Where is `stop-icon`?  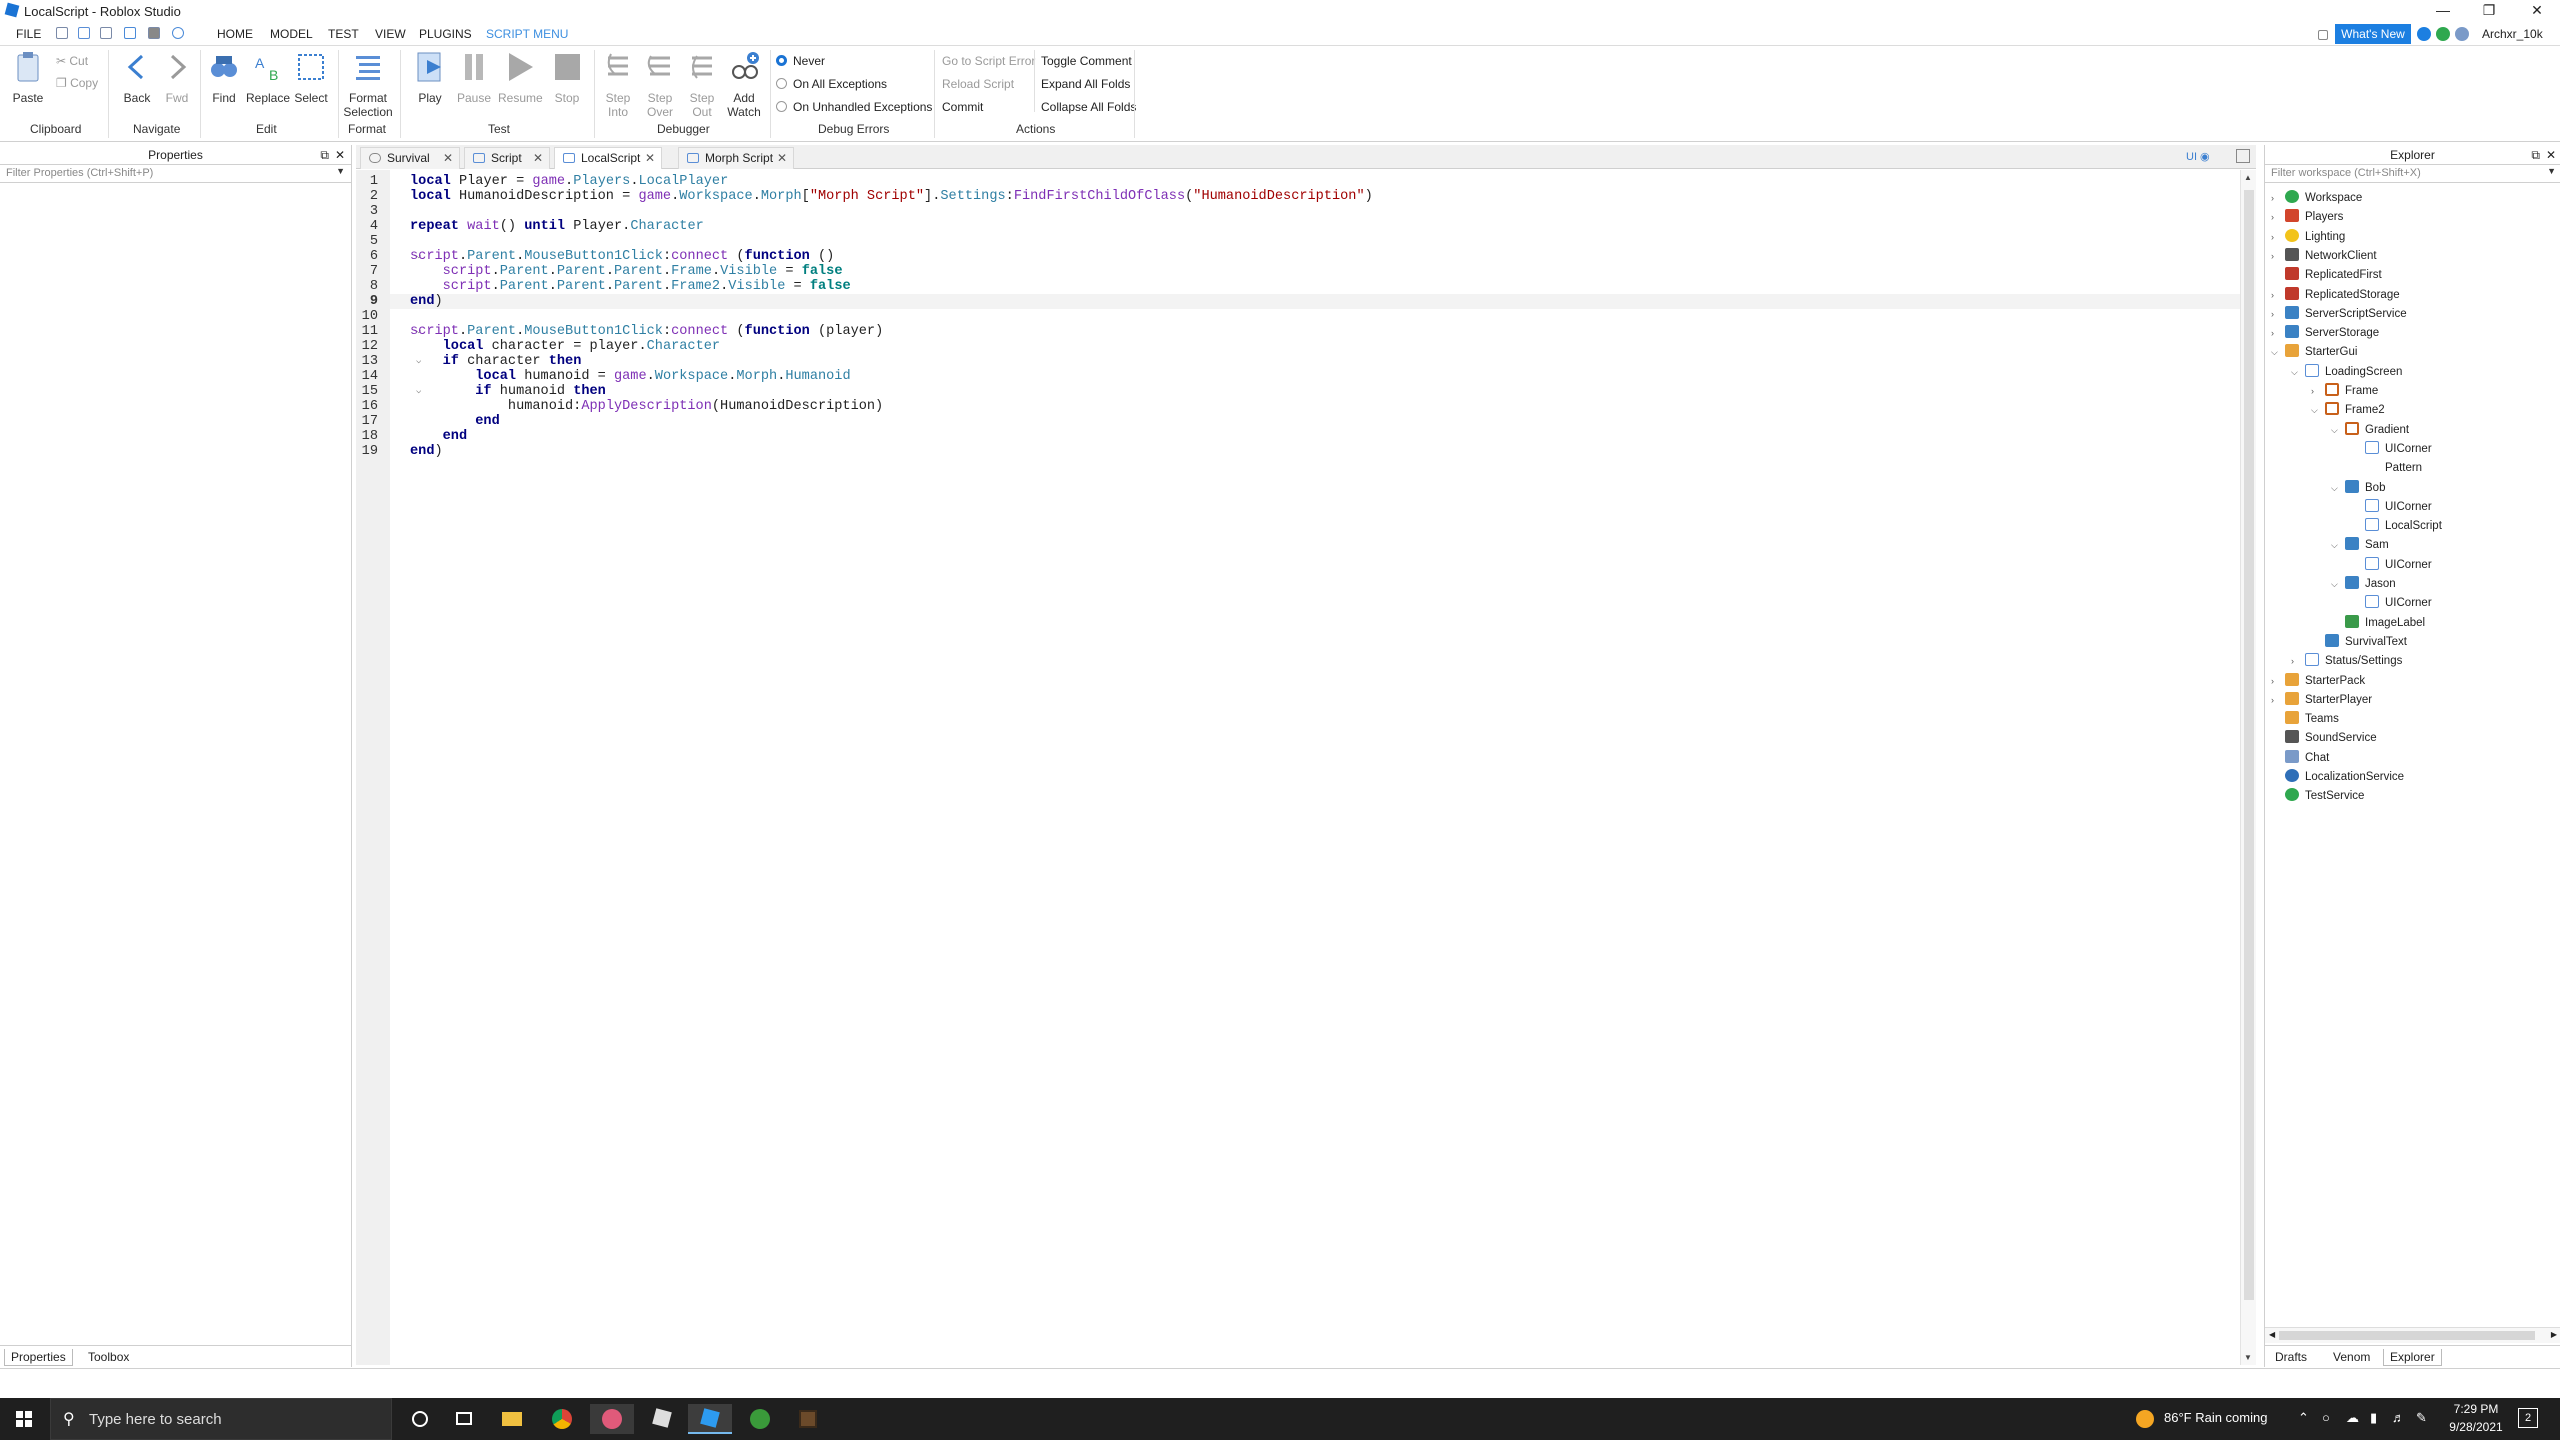 stop-icon is located at coordinates (154, 33).